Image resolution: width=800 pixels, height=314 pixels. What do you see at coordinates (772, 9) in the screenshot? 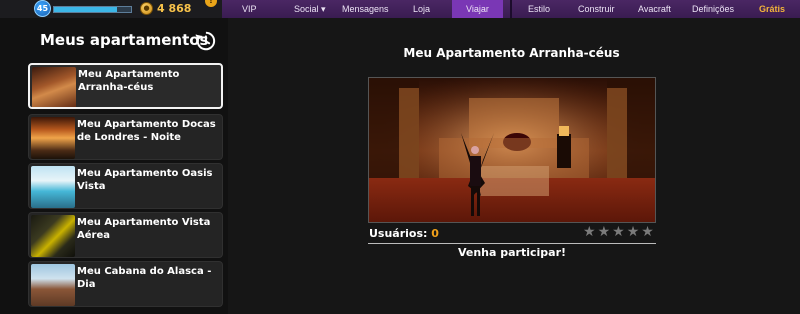
I see `nav-gratis: Grátis` at bounding box center [772, 9].